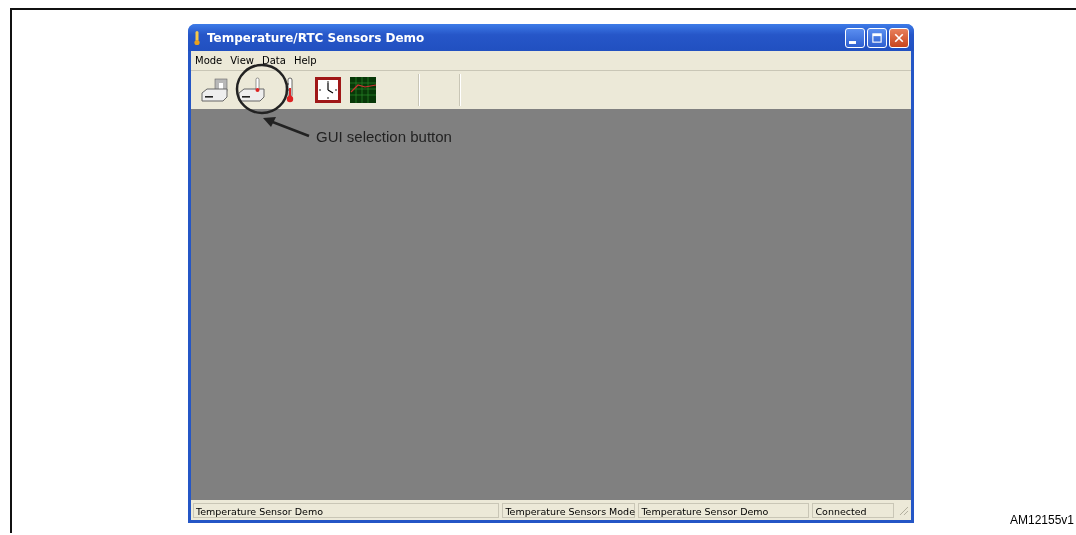 This screenshot has height=535, width=1076. What do you see at coordinates (316, 37) in the screenshot?
I see `window-title: Temperature/RTC Sensors Demo` at bounding box center [316, 37].